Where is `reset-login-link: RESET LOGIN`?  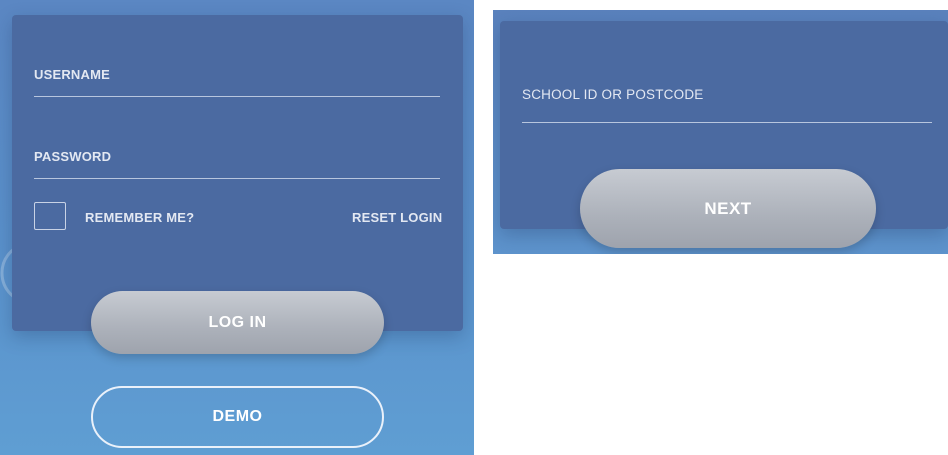
reset-login-link: RESET LOGIN is located at coordinates (397, 217).